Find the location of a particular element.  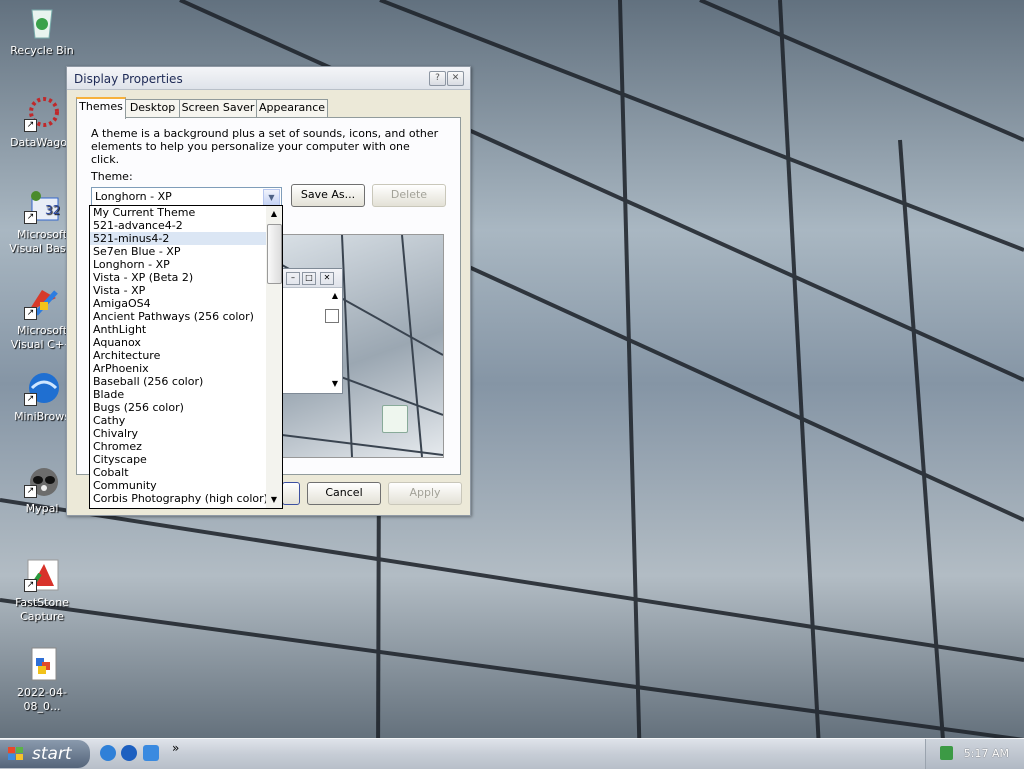

dropdown-item: Chivalry is located at coordinates (186, 433).